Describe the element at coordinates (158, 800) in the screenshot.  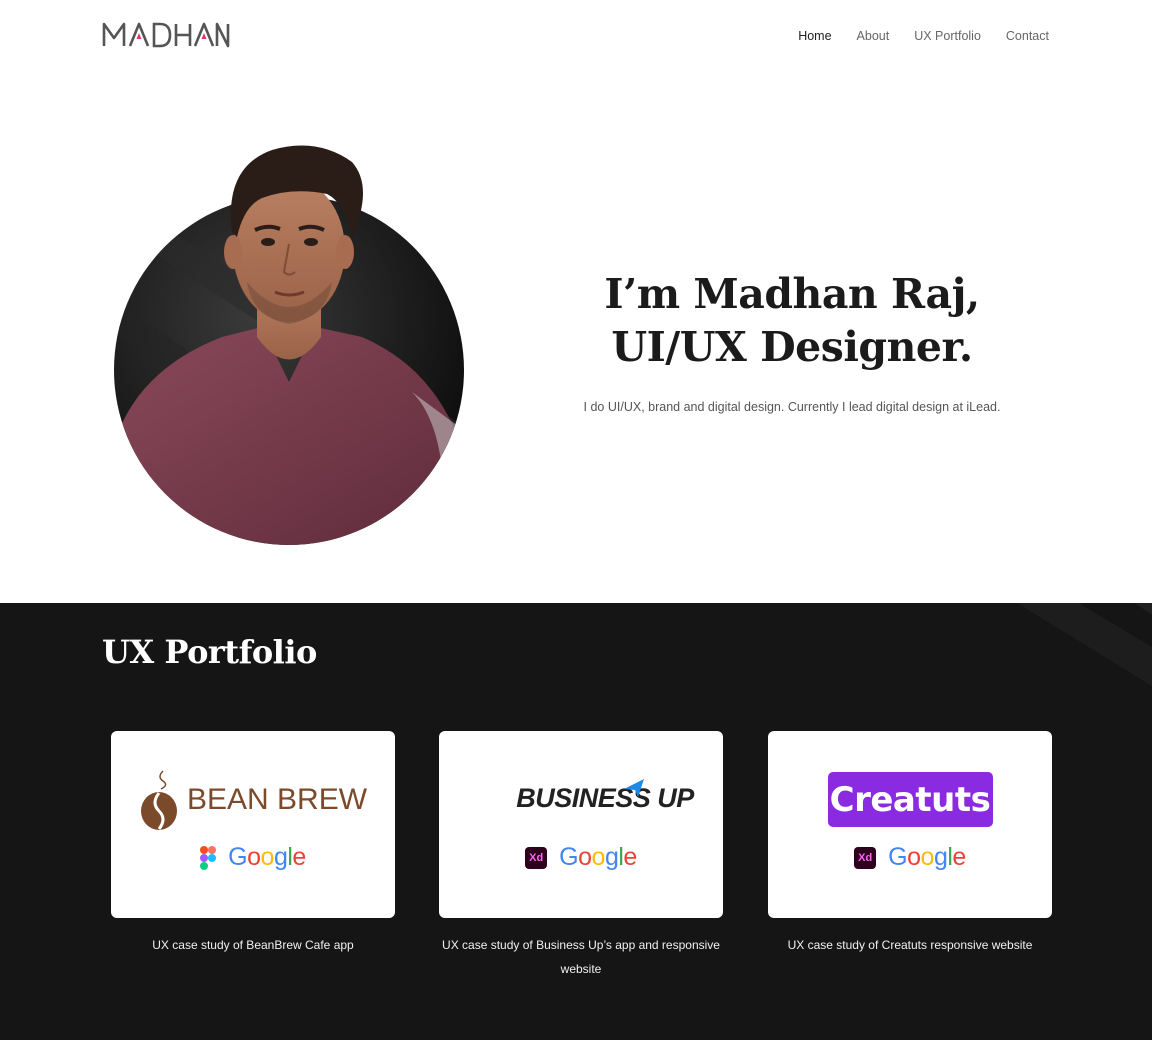
I see `coffee-bean-icon` at that location.